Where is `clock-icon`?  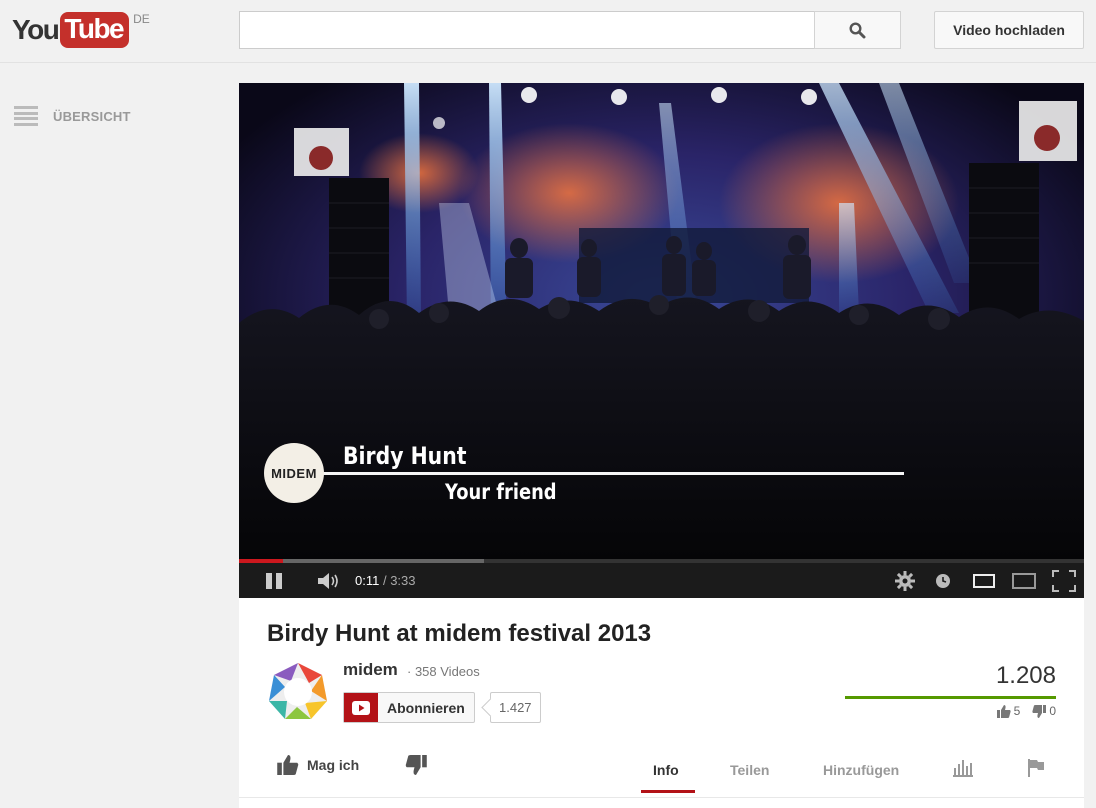
clock-icon is located at coordinates (943, 580).